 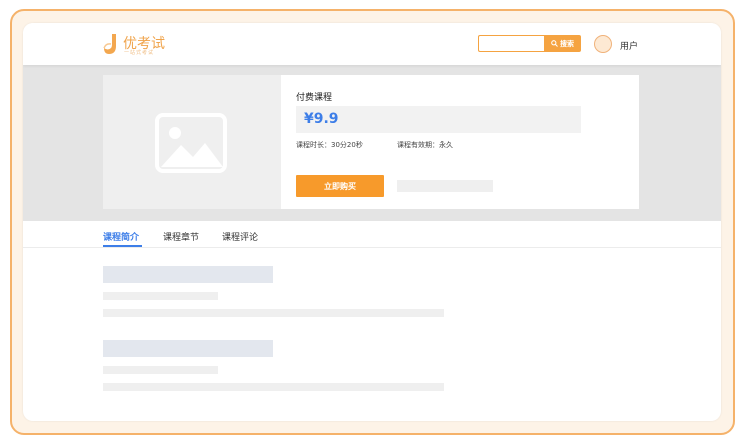 What do you see at coordinates (567, 43) in the screenshot?
I see `search-button-label: 搜索` at bounding box center [567, 43].